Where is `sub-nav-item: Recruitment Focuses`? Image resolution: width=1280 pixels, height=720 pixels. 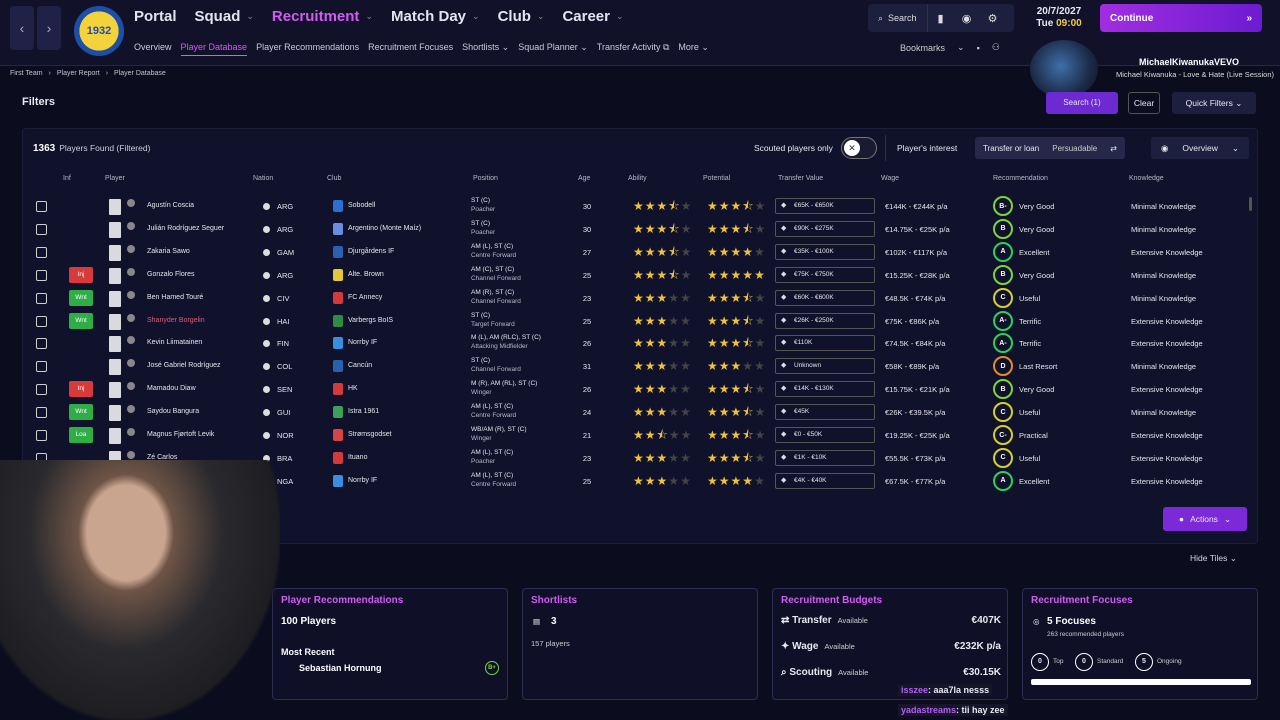
sub-nav-item: Recruitment Focuses is located at coordinates (410, 49).